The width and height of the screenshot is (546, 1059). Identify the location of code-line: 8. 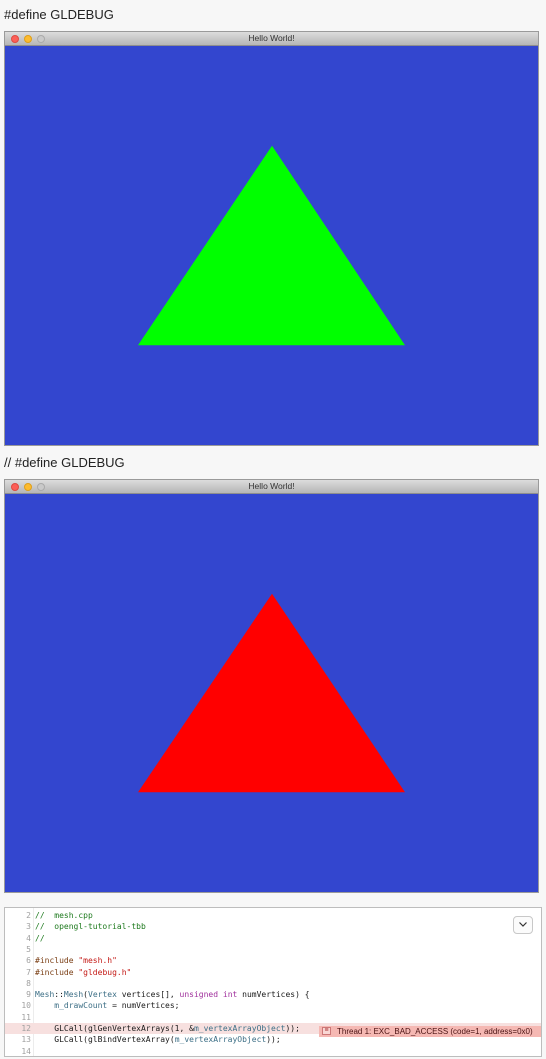
(273, 983).